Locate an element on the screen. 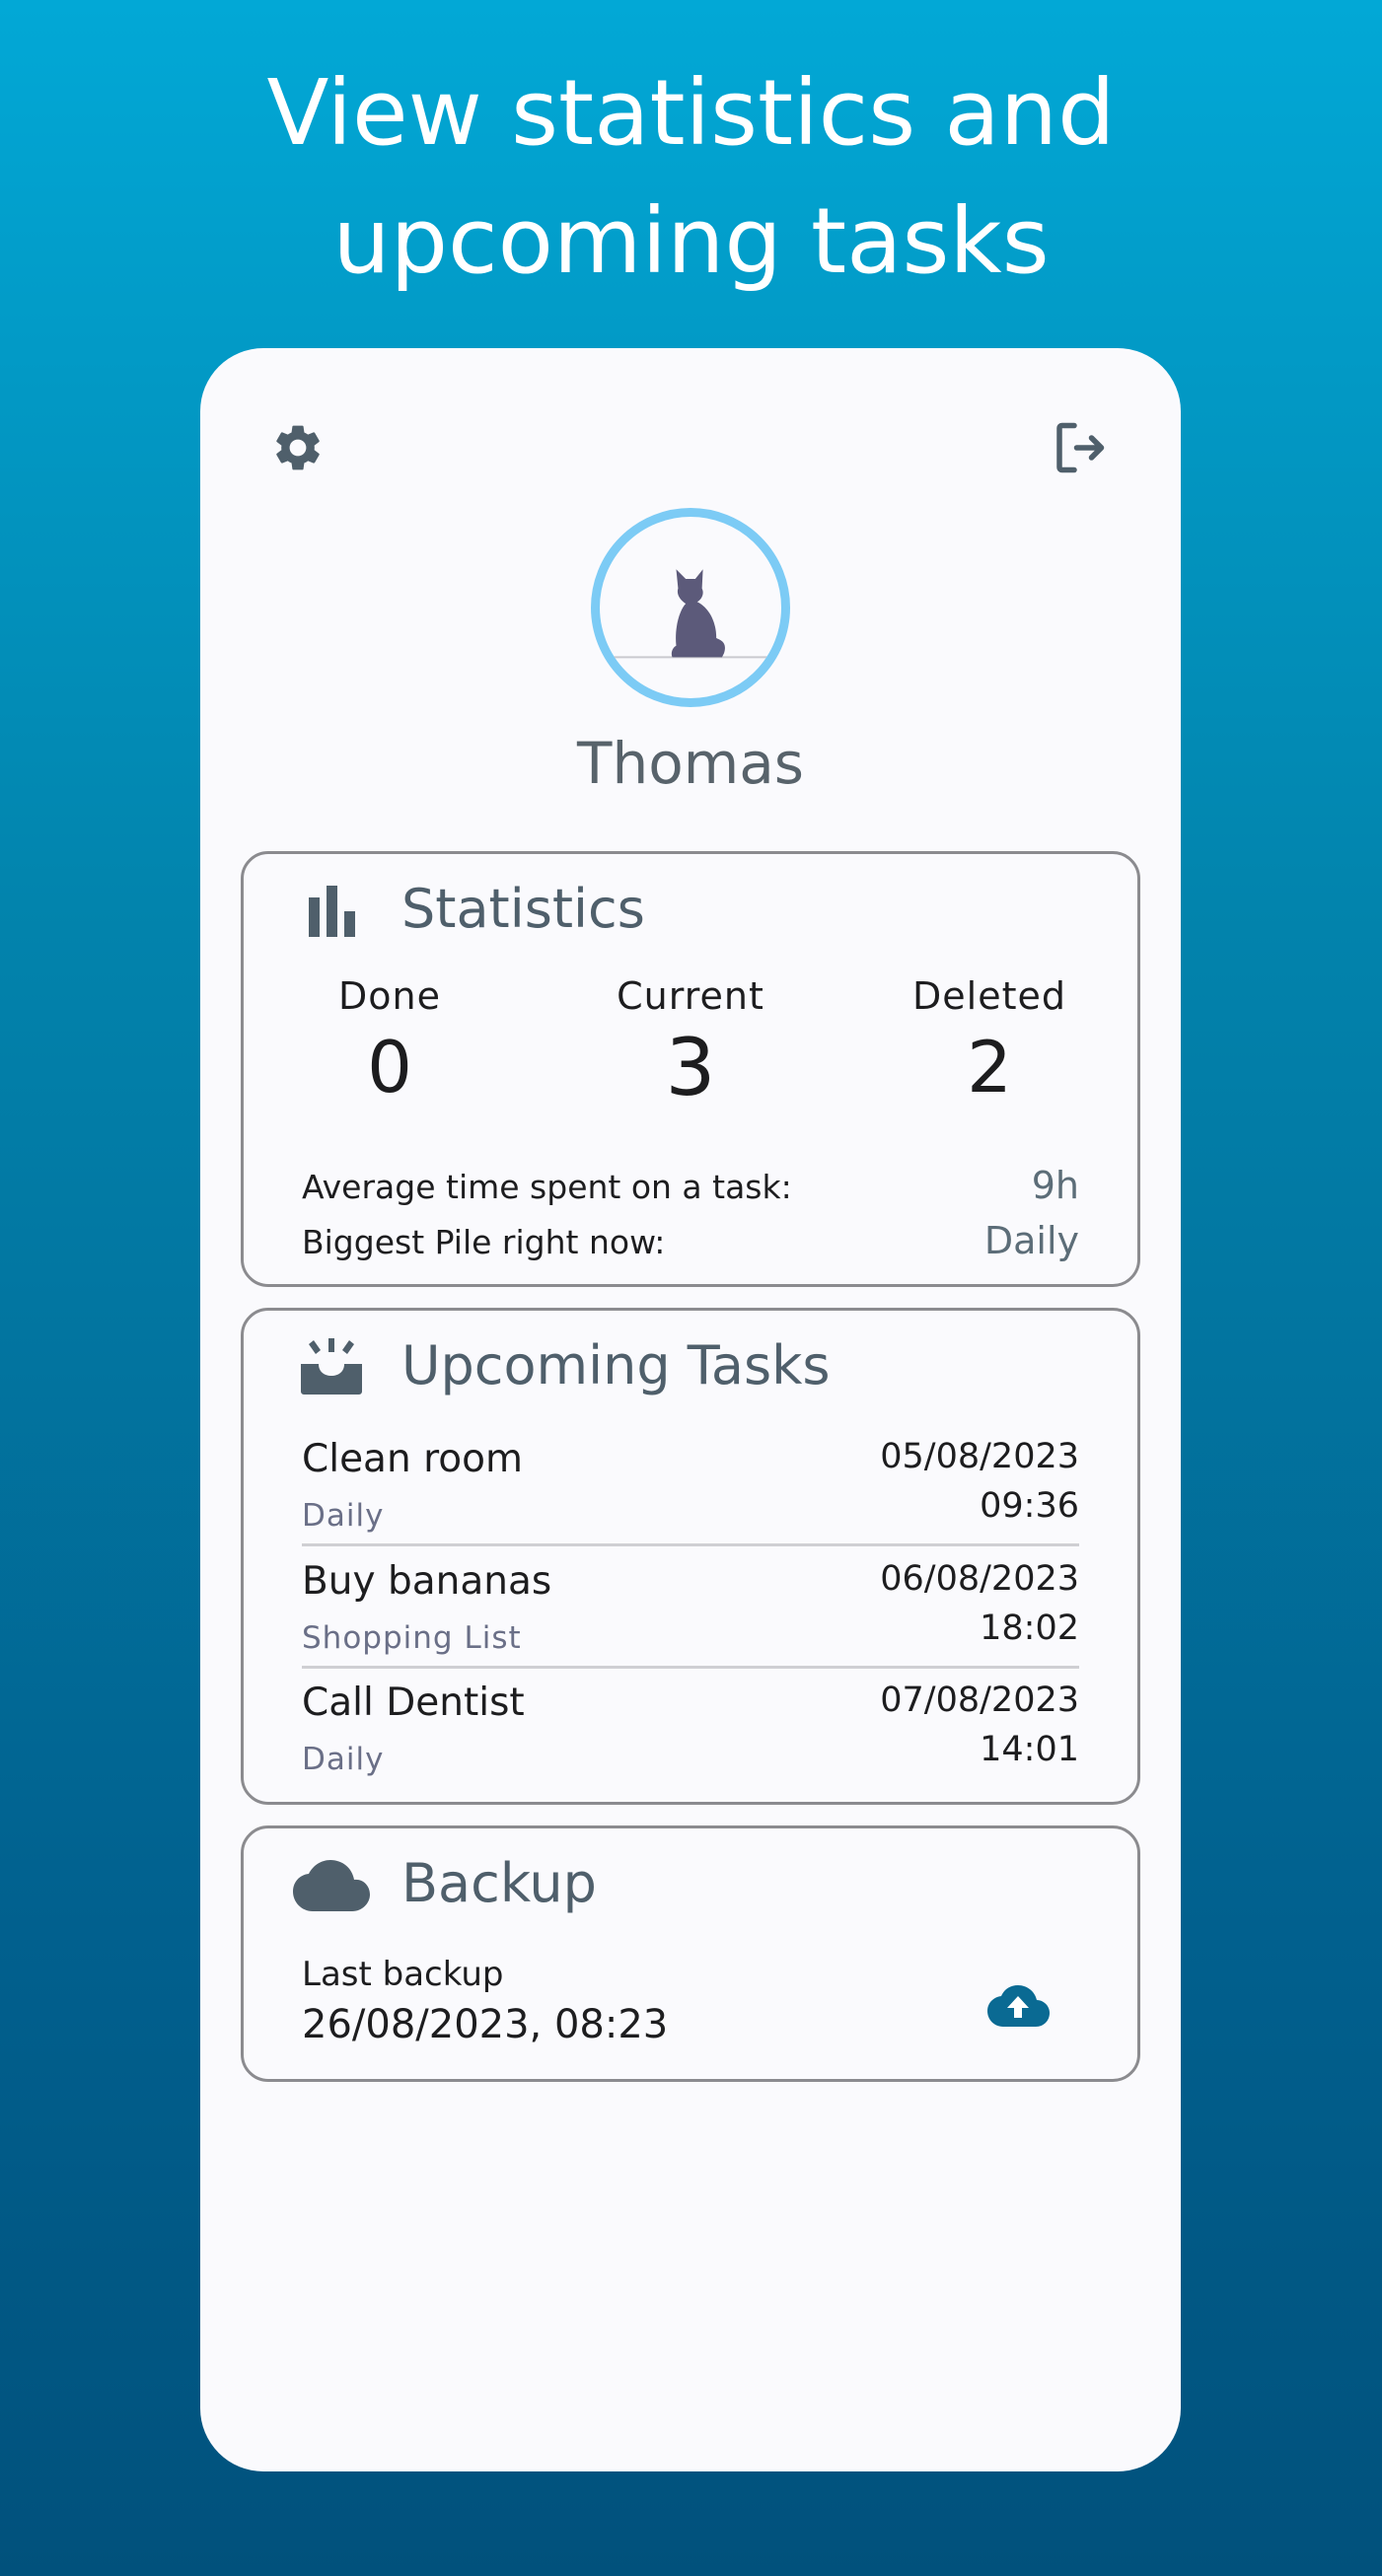 The height and width of the screenshot is (2576, 1382). backup-upload-button is located at coordinates (1018, 2006).